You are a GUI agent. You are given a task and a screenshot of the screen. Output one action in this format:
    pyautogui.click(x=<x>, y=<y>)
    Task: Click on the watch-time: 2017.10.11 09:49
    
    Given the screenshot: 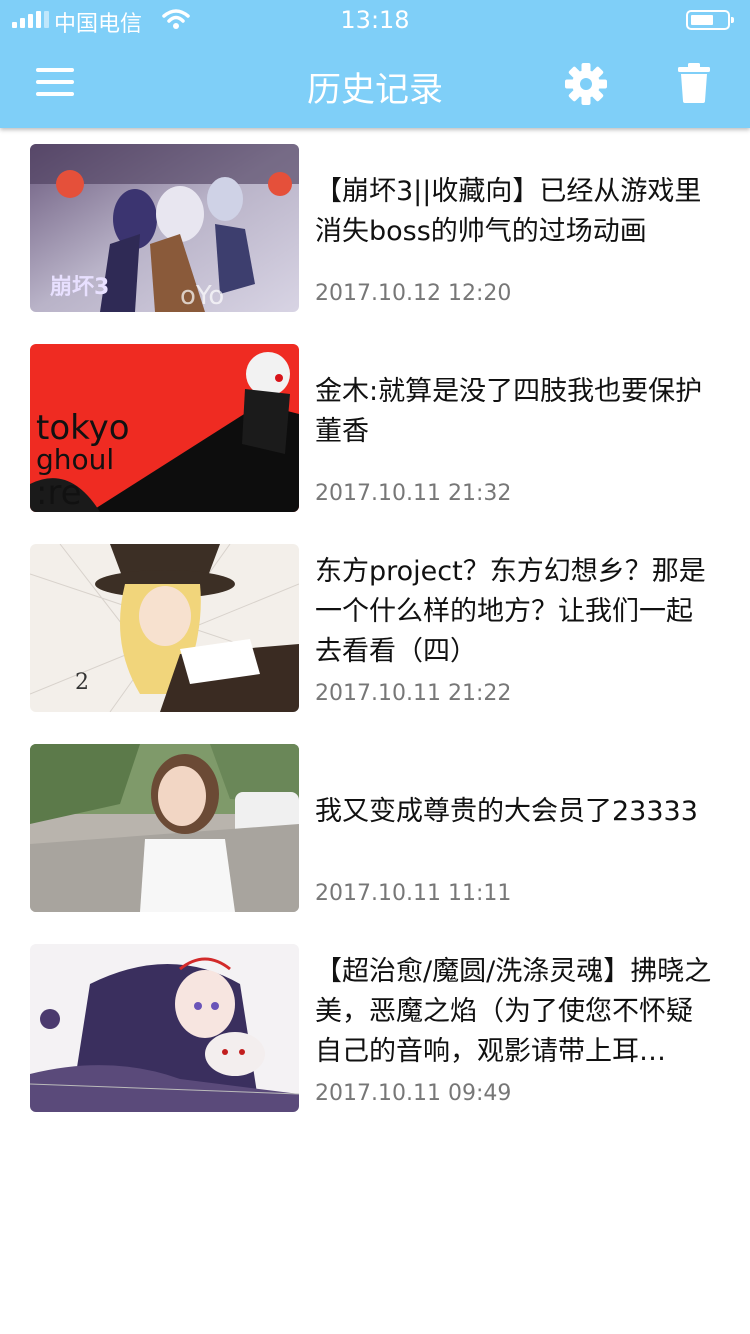 What is the action you would take?
    pyautogui.click(x=413, y=1093)
    